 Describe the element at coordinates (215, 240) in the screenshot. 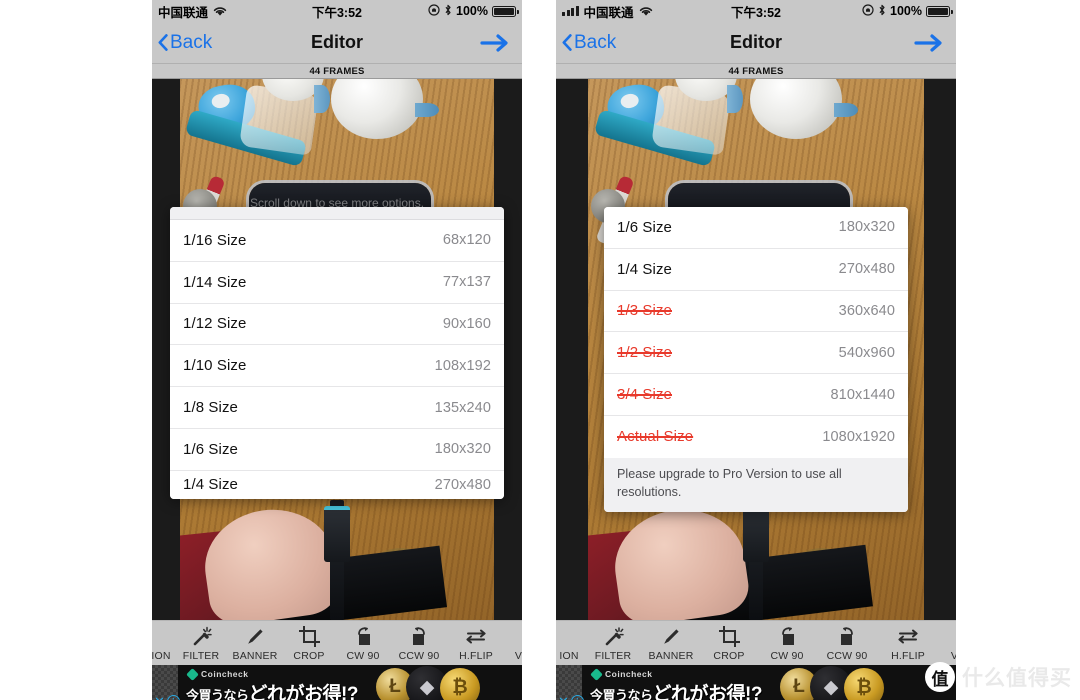

I see `size-label: 1/16 Size` at that location.